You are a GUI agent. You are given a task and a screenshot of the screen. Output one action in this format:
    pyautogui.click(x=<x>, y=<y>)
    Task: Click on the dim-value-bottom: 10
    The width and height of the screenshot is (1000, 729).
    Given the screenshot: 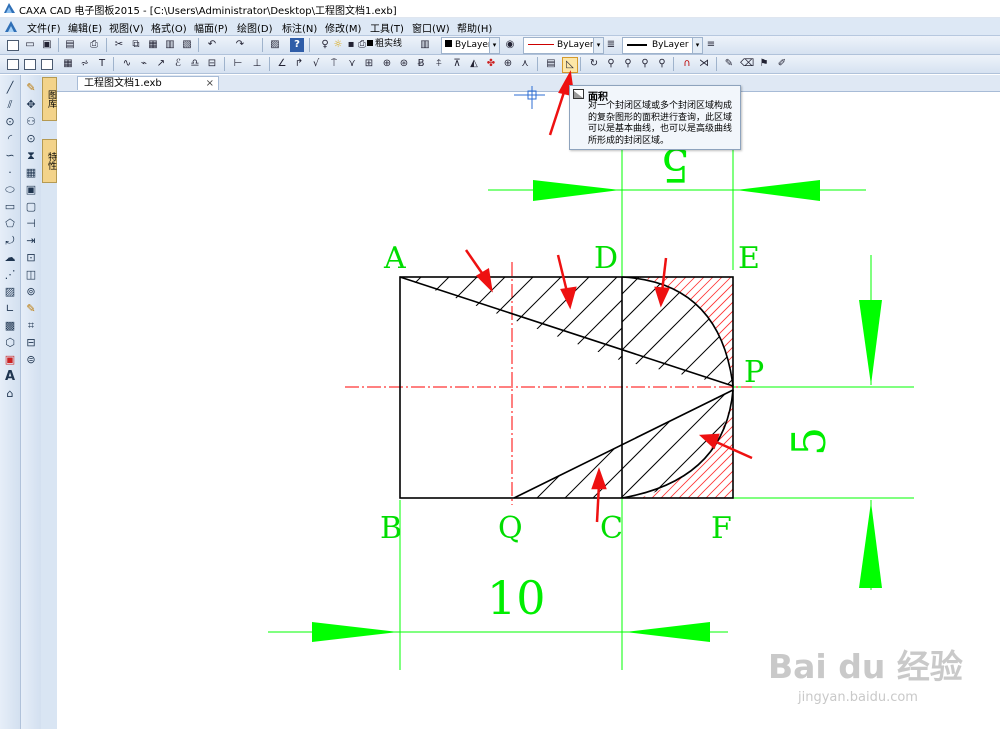 What is the action you would take?
    pyautogui.click(x=516, y=598)
    